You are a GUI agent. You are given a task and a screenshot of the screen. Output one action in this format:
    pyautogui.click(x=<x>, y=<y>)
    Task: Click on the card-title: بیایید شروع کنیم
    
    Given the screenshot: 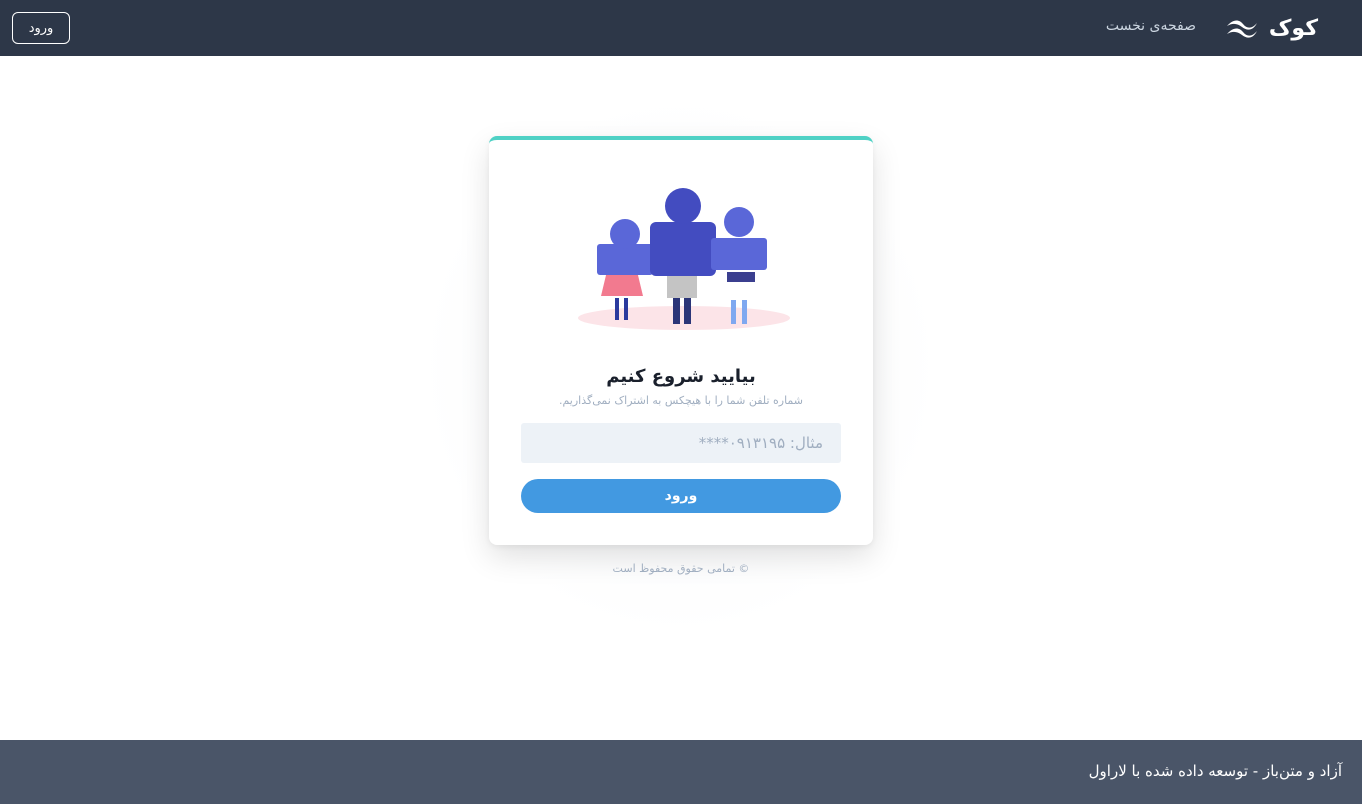 What is the action you would take?
    pyautogui.click(x=681, y=376)
    